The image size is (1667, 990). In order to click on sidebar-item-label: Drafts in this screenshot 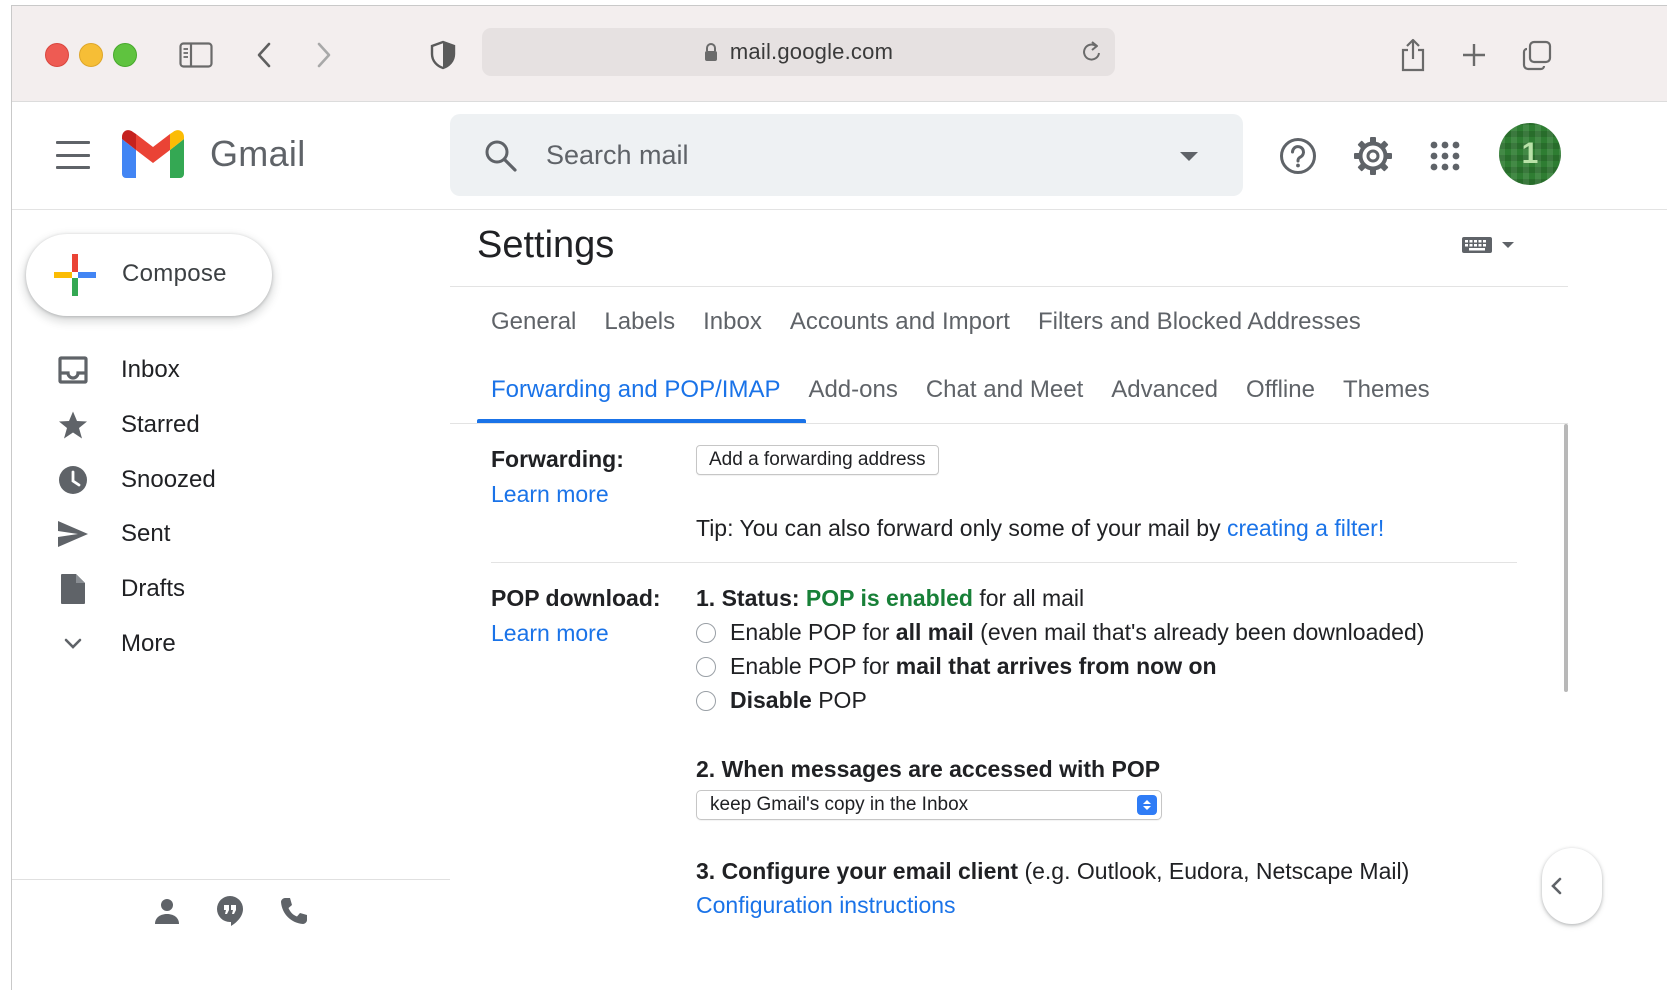, I will do `click(153, 589)`.